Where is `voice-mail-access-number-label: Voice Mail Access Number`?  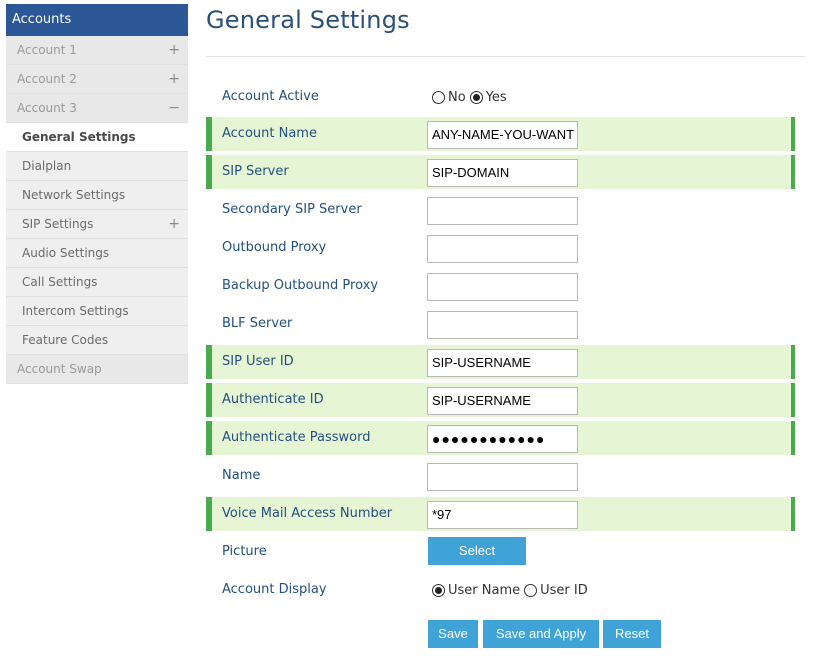
voice-mail-access-number-label: Voice Mail Access Number is located at coordinates (307, 513).